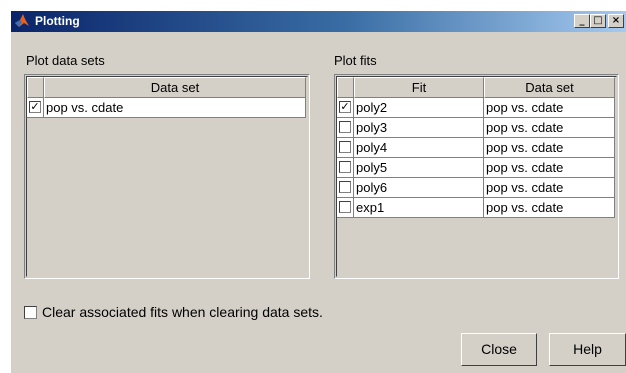 Image resolution: width=626 pixels, height=373 pixels. I want to click on fit-row: poly4 pop vs. cdate, so click(476, 148).